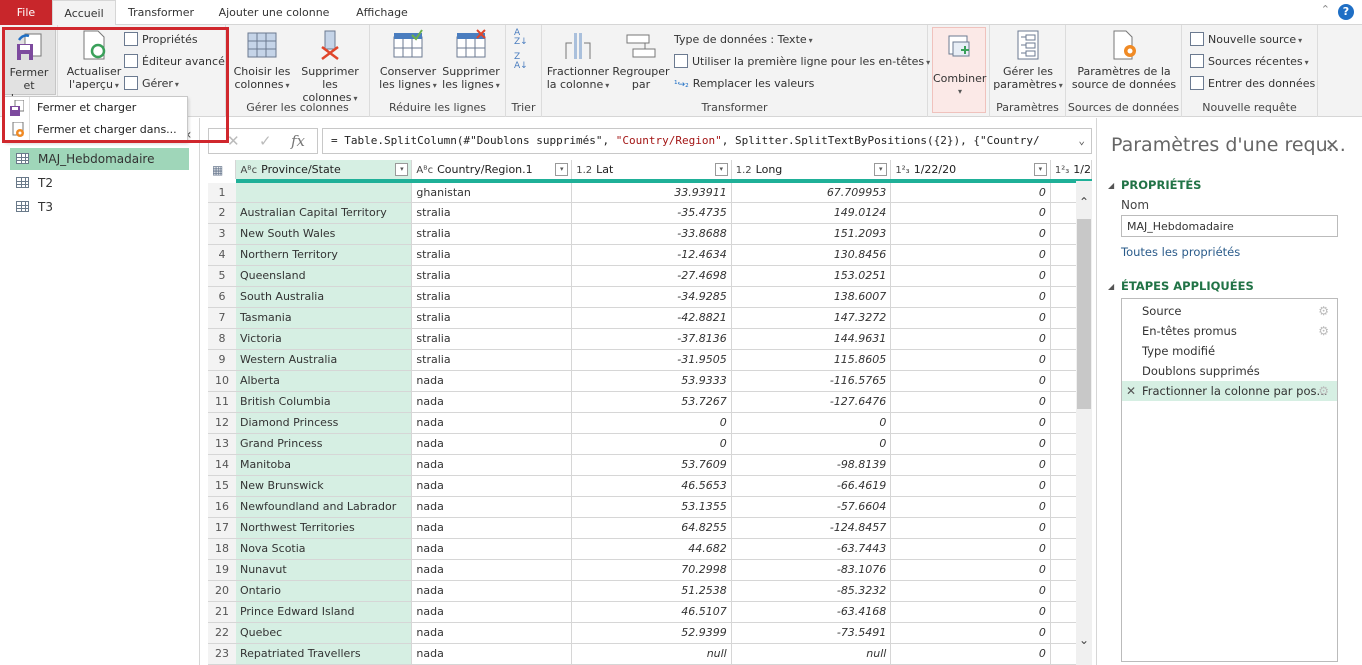 This screenshot has width=1362, height=665. Describe the element at coordinates (1084, 423) in the screenshot. I see `vertical-scrollbar: ⌃ ⌄` at that location.